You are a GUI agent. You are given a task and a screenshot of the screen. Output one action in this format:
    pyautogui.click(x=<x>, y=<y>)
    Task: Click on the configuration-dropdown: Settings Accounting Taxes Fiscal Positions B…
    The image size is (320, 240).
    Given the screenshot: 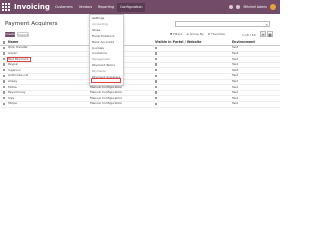 What is the action you would take?
    pyautogui.click(x=106, y=50)
    